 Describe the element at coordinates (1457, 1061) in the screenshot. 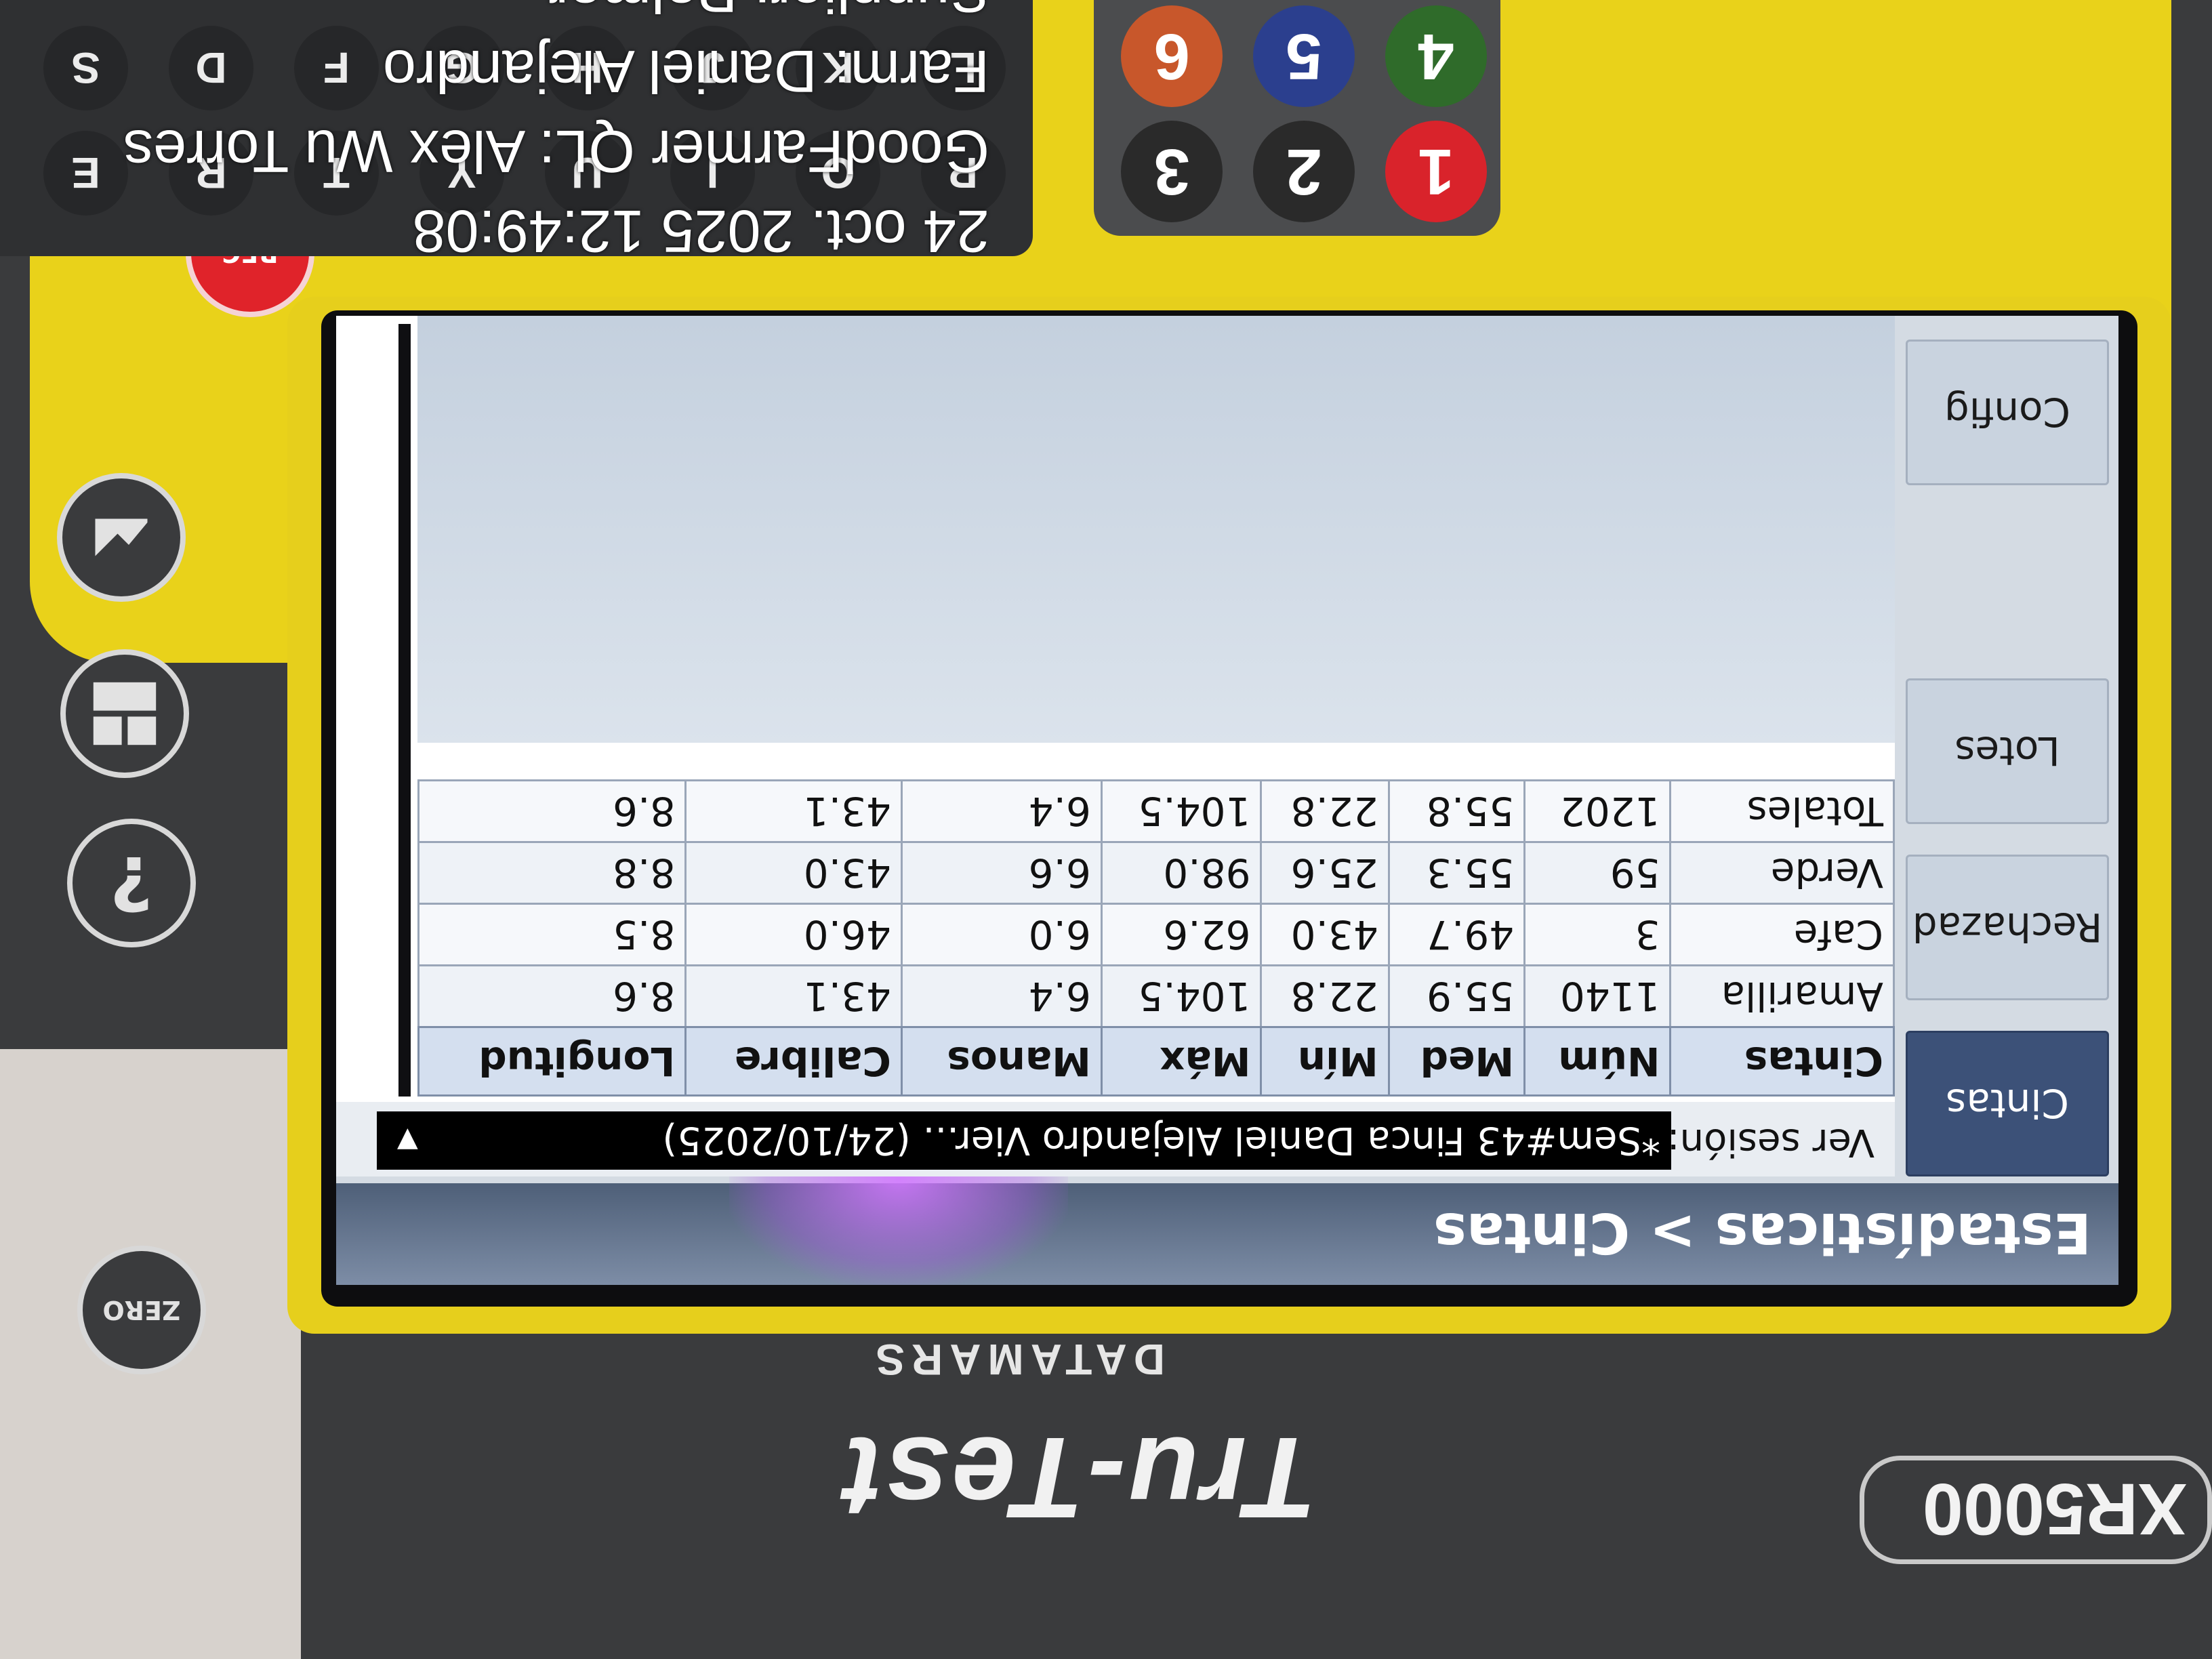

I see `header-med: Med` at that location.